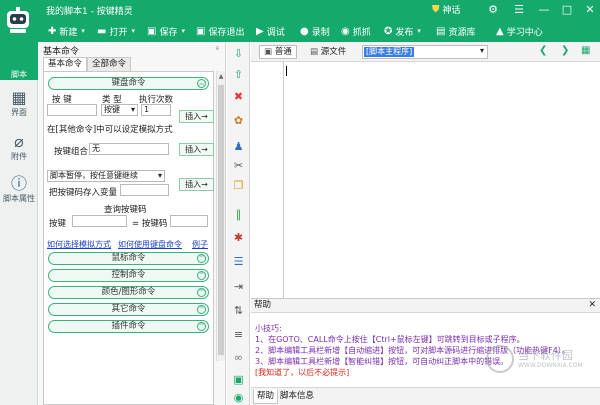 This screenshot has height=405, width=600. I want to click on pause-select: 脚本暂停，按任意键继续, so click(106, 176).